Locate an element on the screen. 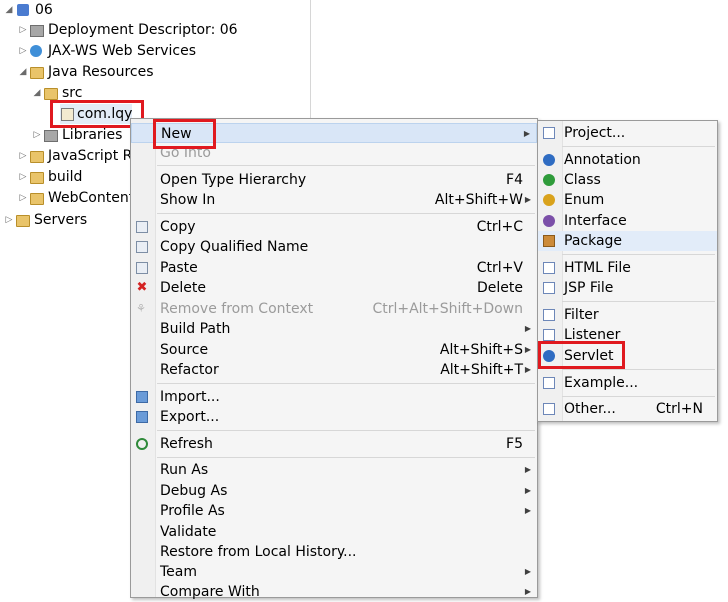 The image size is (728, 602). highlight-box-servlet is located at coordinates (581, 355).